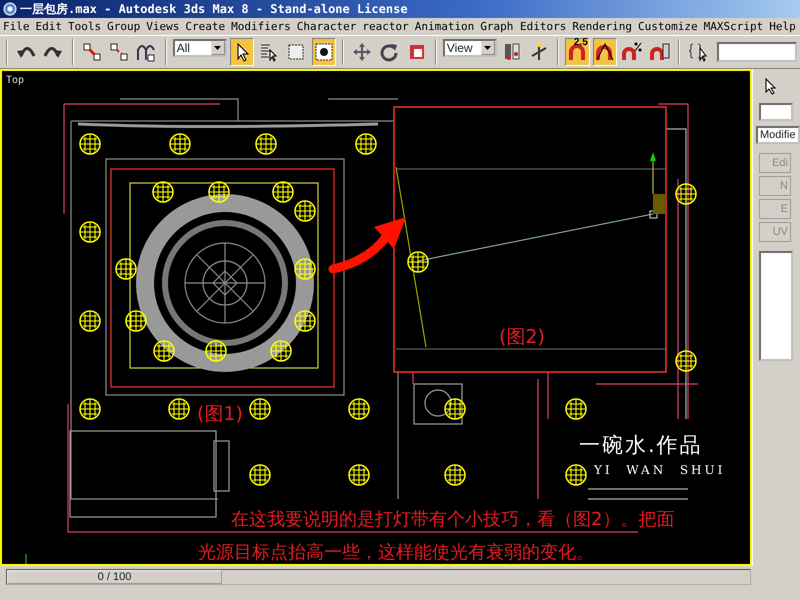 This screenshot has width=800, height=600. What do you see at coordinates (199, 48) in the screenshot?
I see `dropdown-field: All` at bounding box center [199, 48].